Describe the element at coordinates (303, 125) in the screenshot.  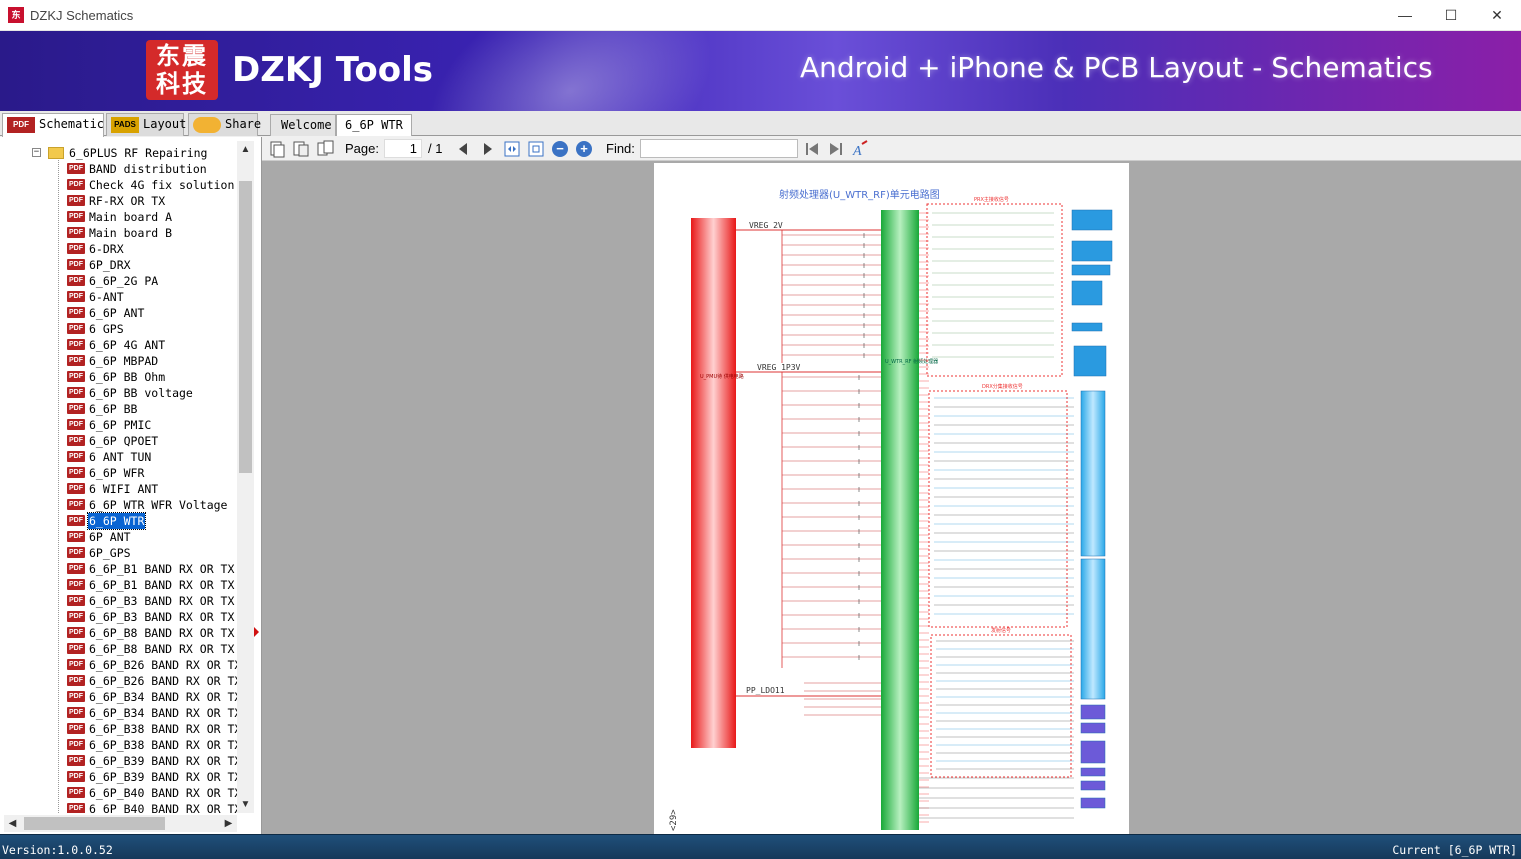
I see `tab-welcome: Welcome` at that location.